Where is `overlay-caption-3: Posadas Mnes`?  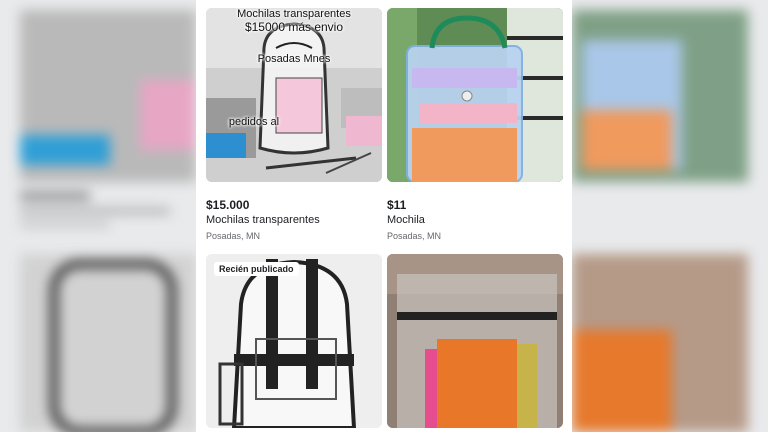 overlay-caption-3: Posadas Mnes is located at coordinates (294, 59).